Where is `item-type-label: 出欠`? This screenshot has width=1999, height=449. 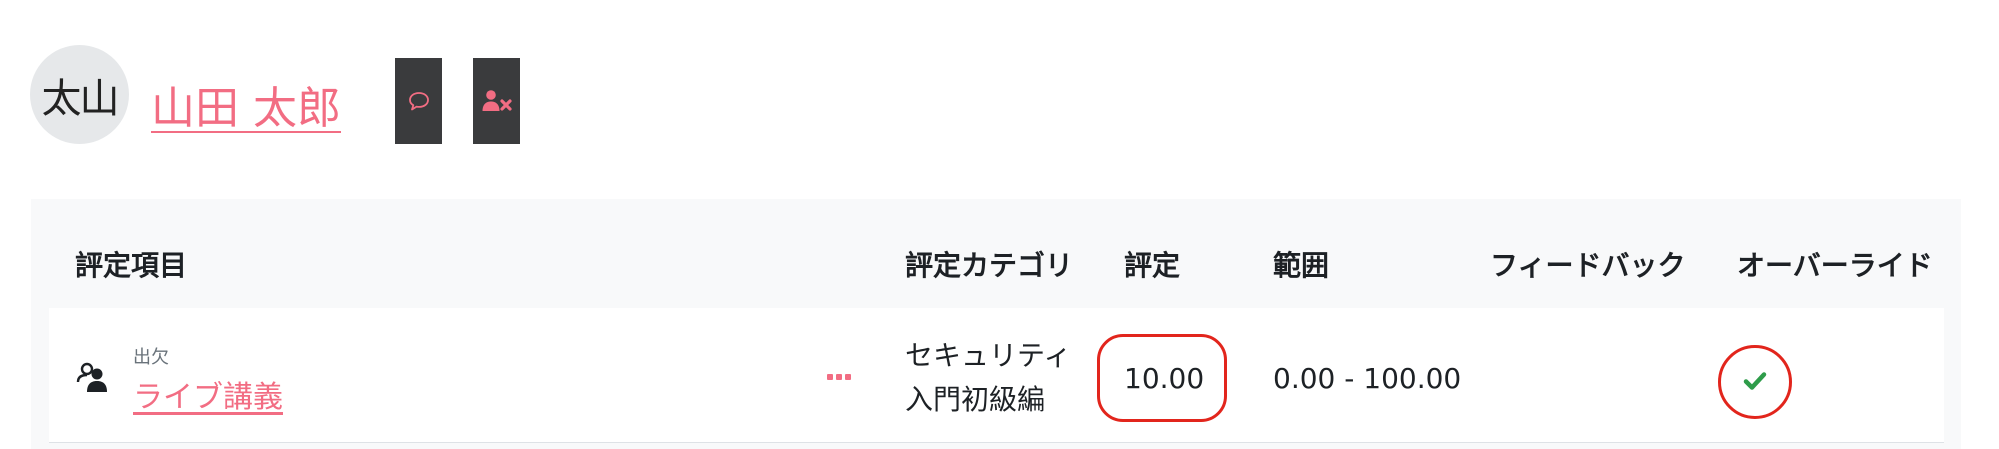
item-type-label: 出欠 is located at coordinates (151, 357).